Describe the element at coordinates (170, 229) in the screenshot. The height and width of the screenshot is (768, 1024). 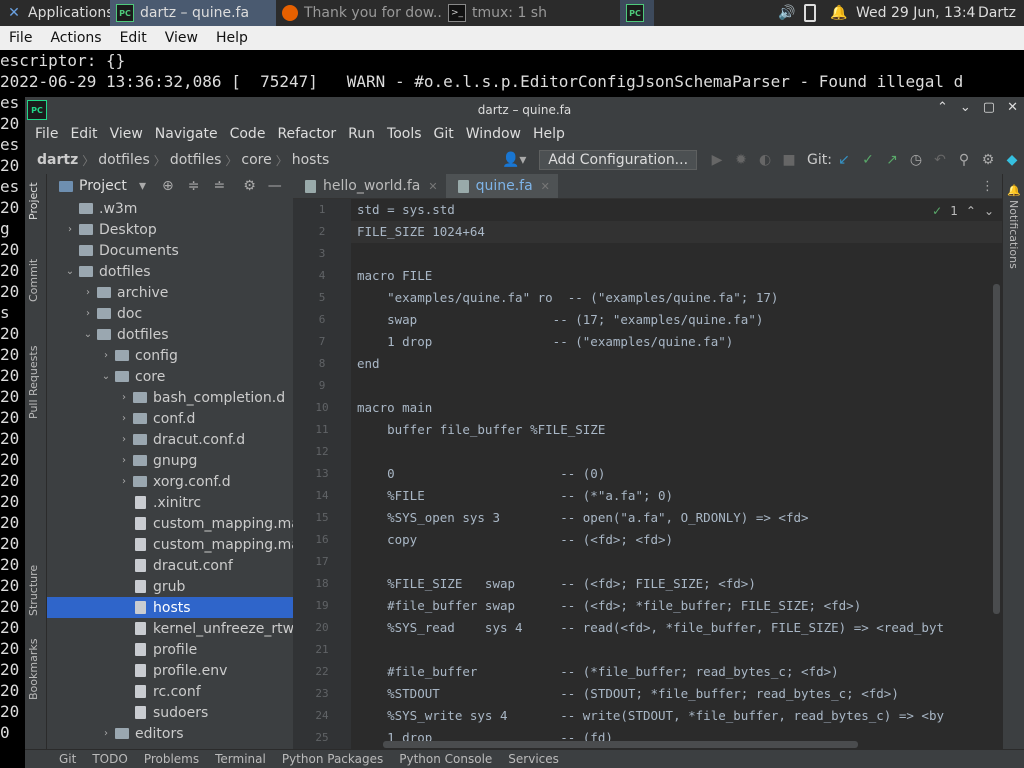
I see `tree-item: › Desktop` at that location.